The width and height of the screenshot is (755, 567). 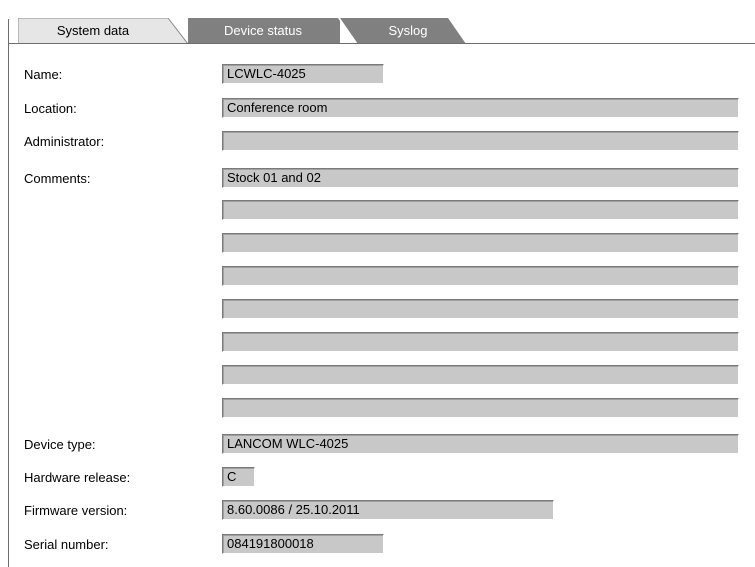 I want to click on location-label: Location:, so click(x=50, y=108).